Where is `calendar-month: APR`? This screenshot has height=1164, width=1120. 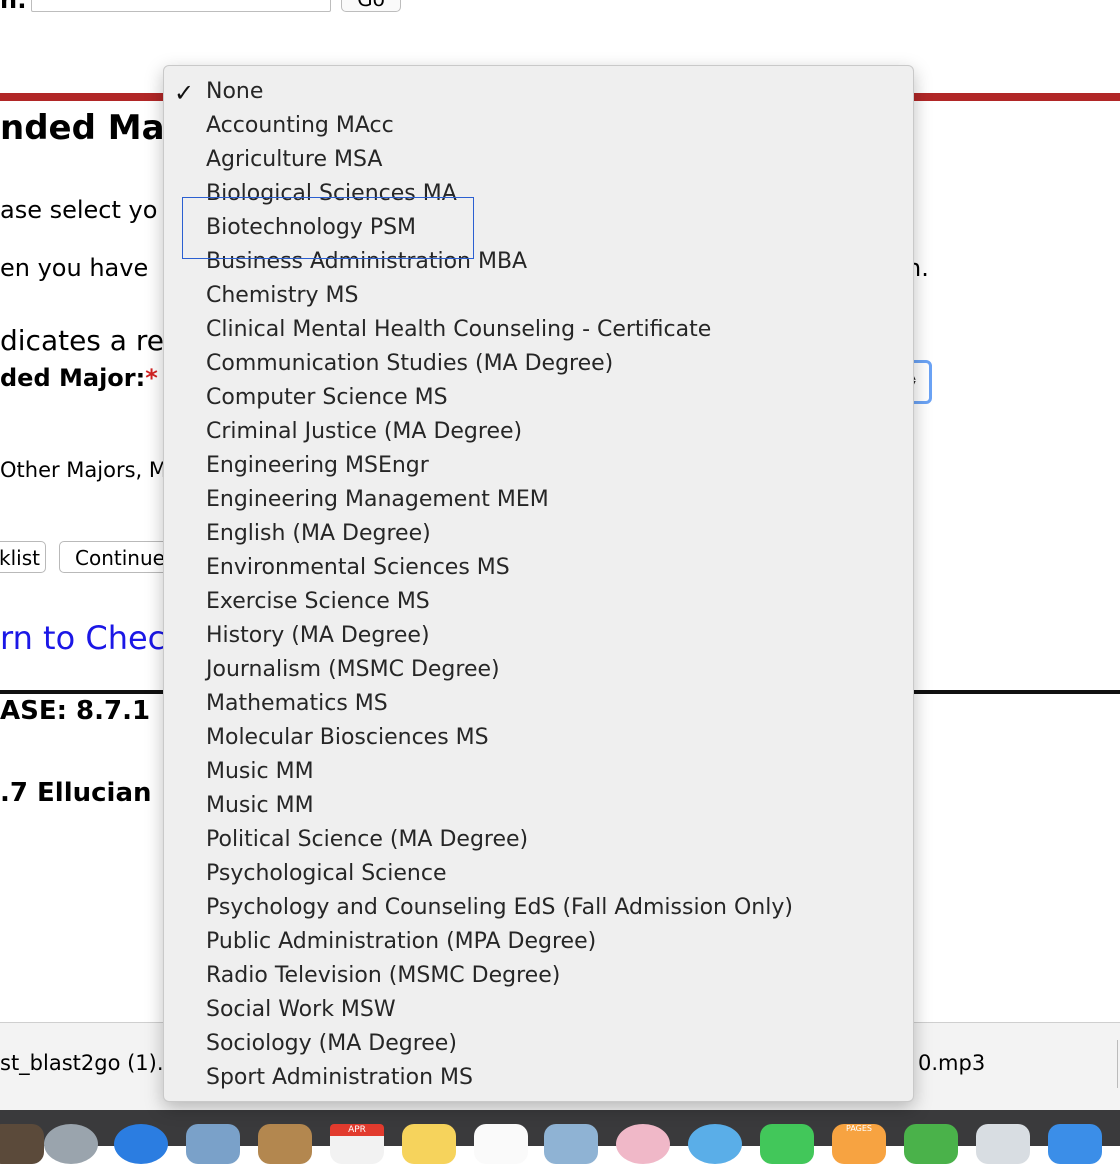 calendar-month: APR is located at coordinates (357, 1130).